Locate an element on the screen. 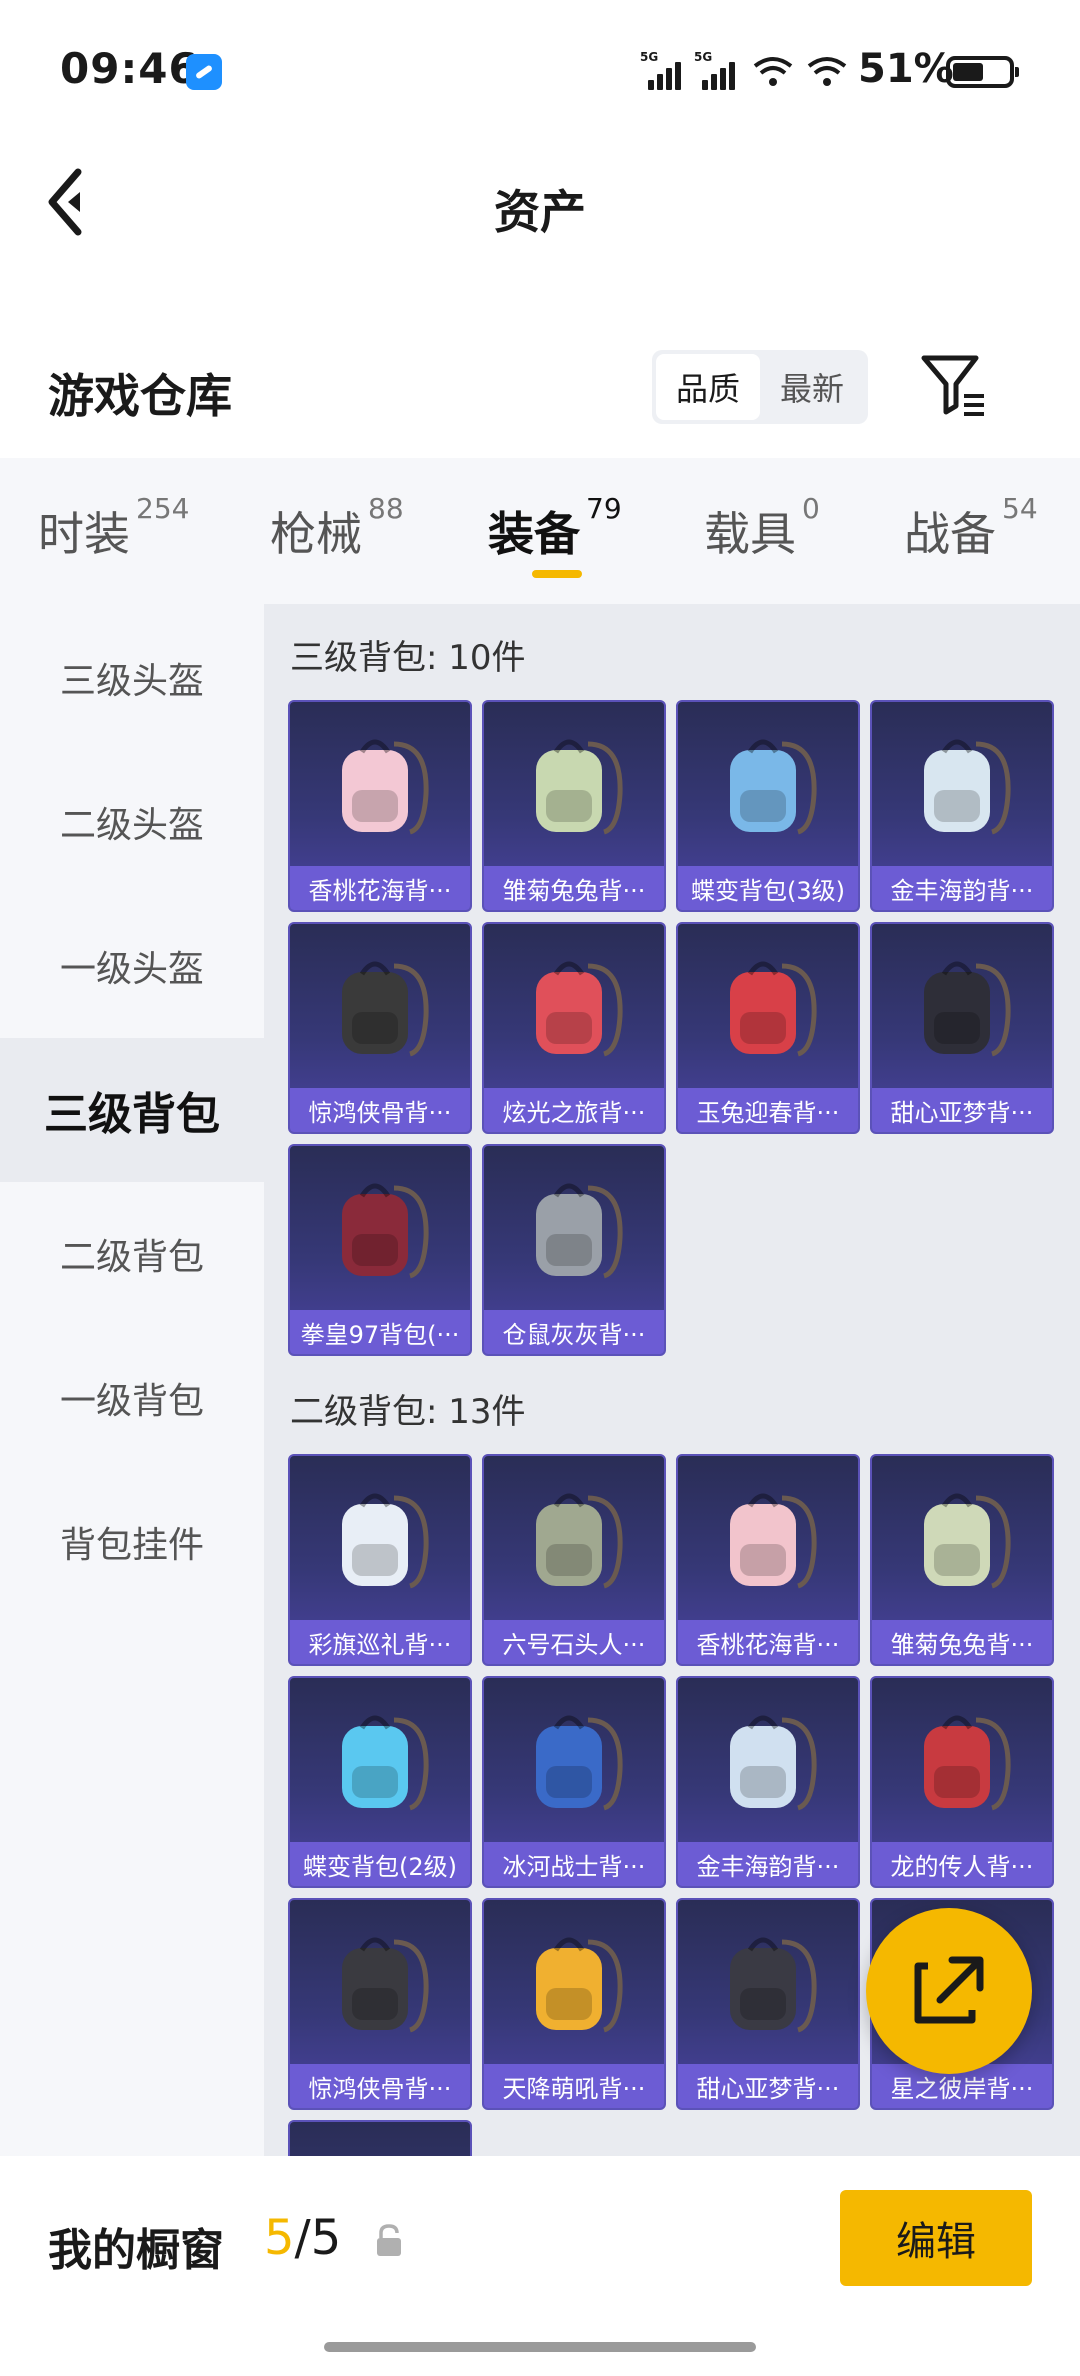 Image resolution: width=1080 pixels, height=2376 pixels. tab-fashion: 时装 254 is located at coordinates (113, 528).